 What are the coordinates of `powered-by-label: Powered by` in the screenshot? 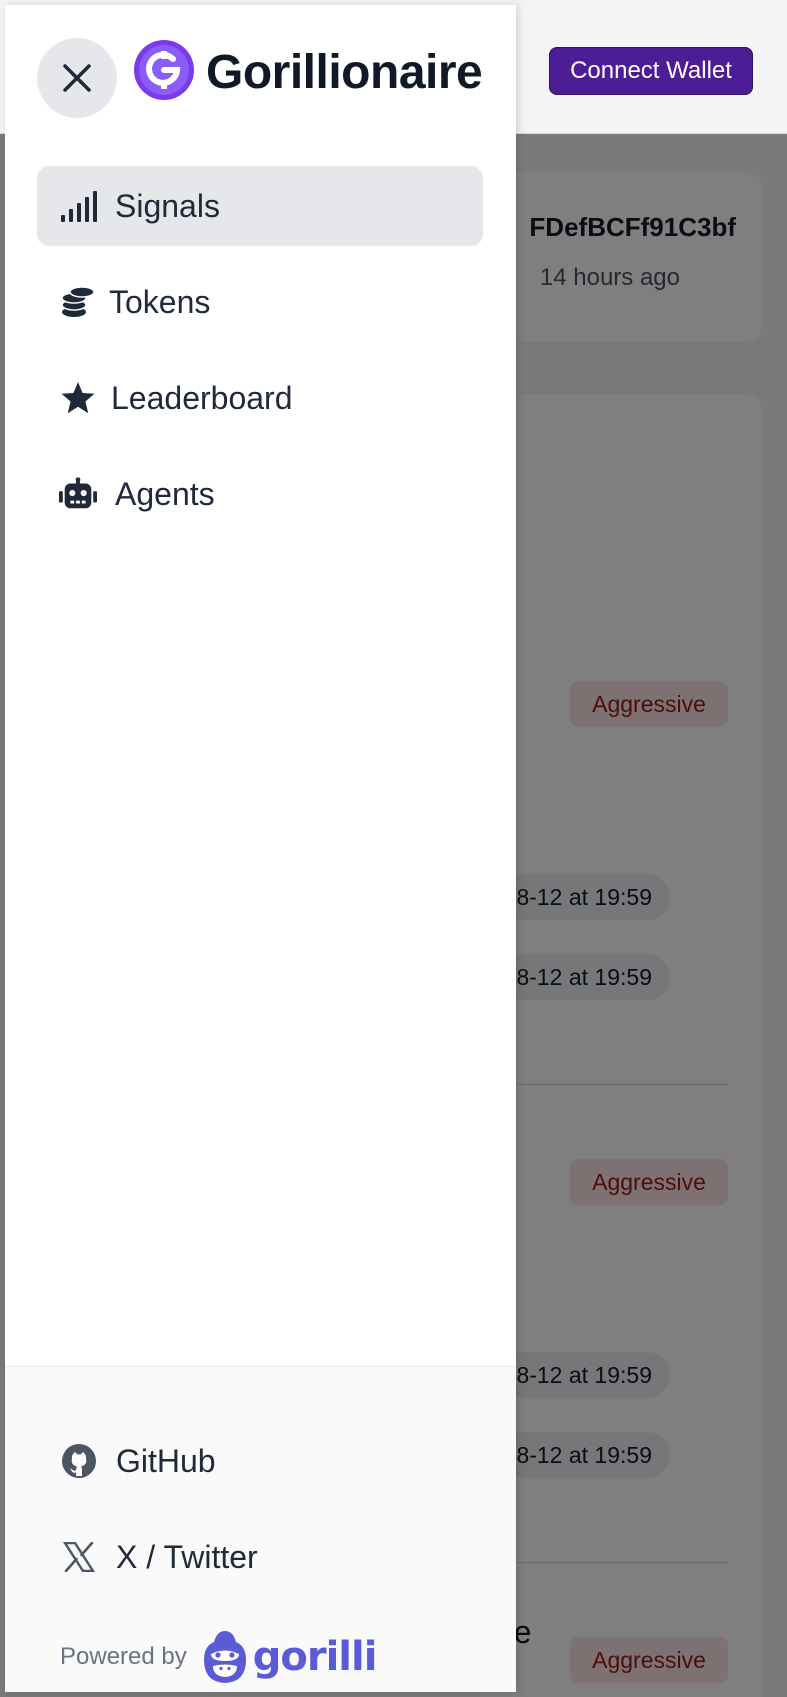 It's located at (123, 1656).